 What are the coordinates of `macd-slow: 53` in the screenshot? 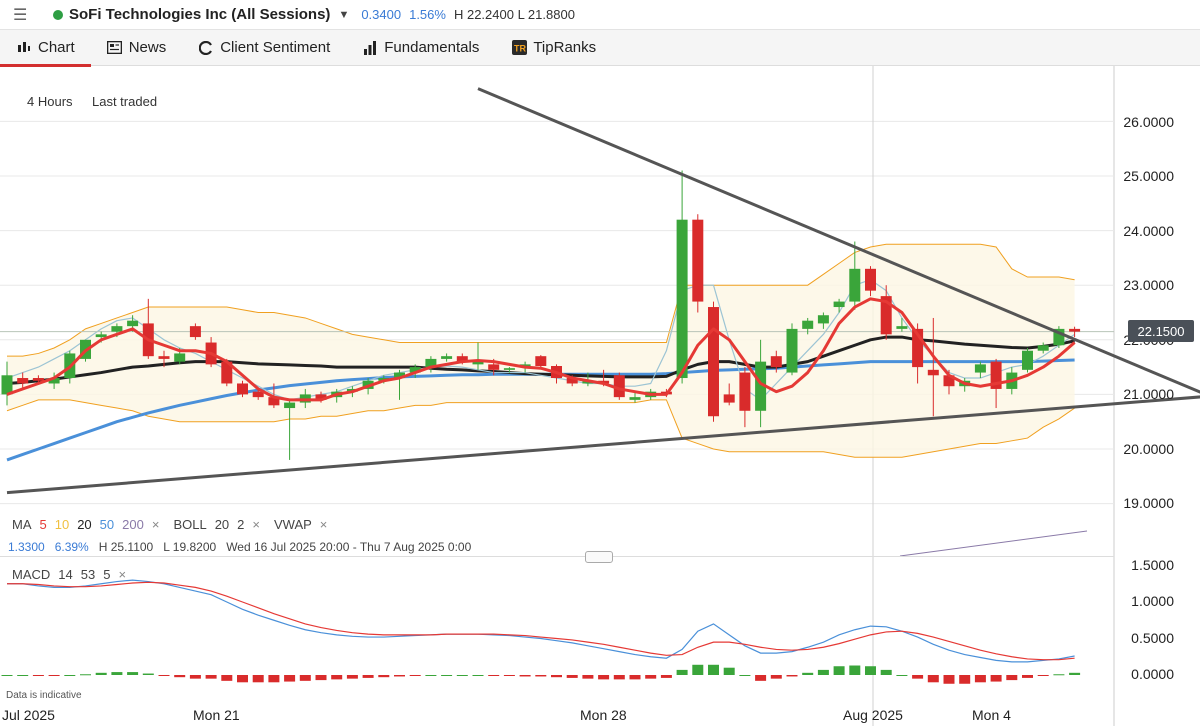 It's located at (88, 574).